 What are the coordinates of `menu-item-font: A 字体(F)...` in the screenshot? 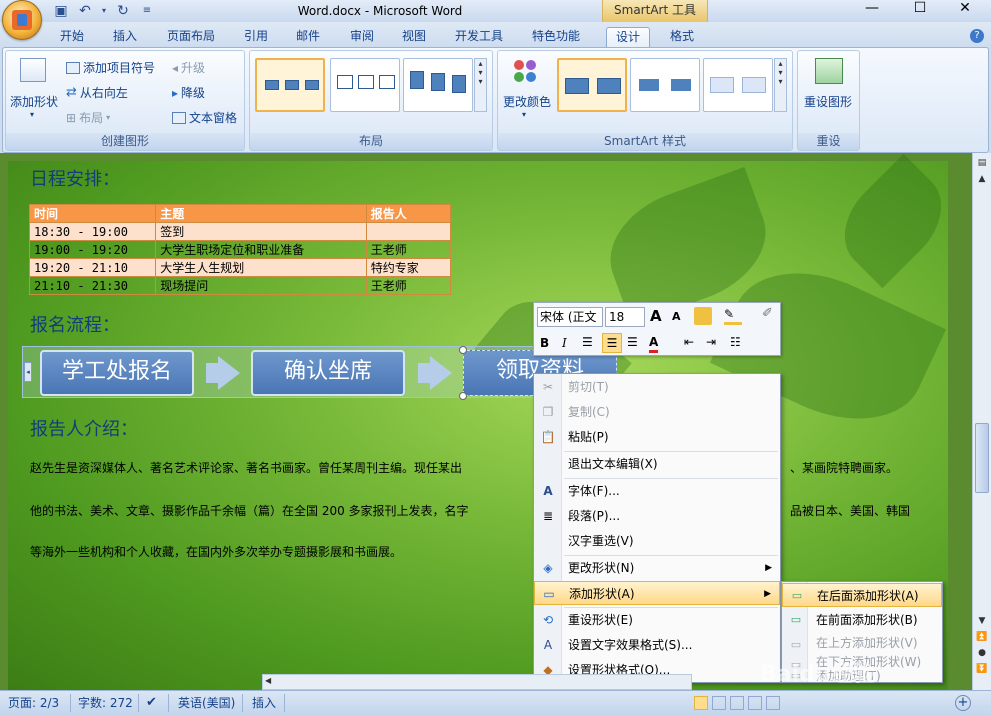 It's located at (657, 491).